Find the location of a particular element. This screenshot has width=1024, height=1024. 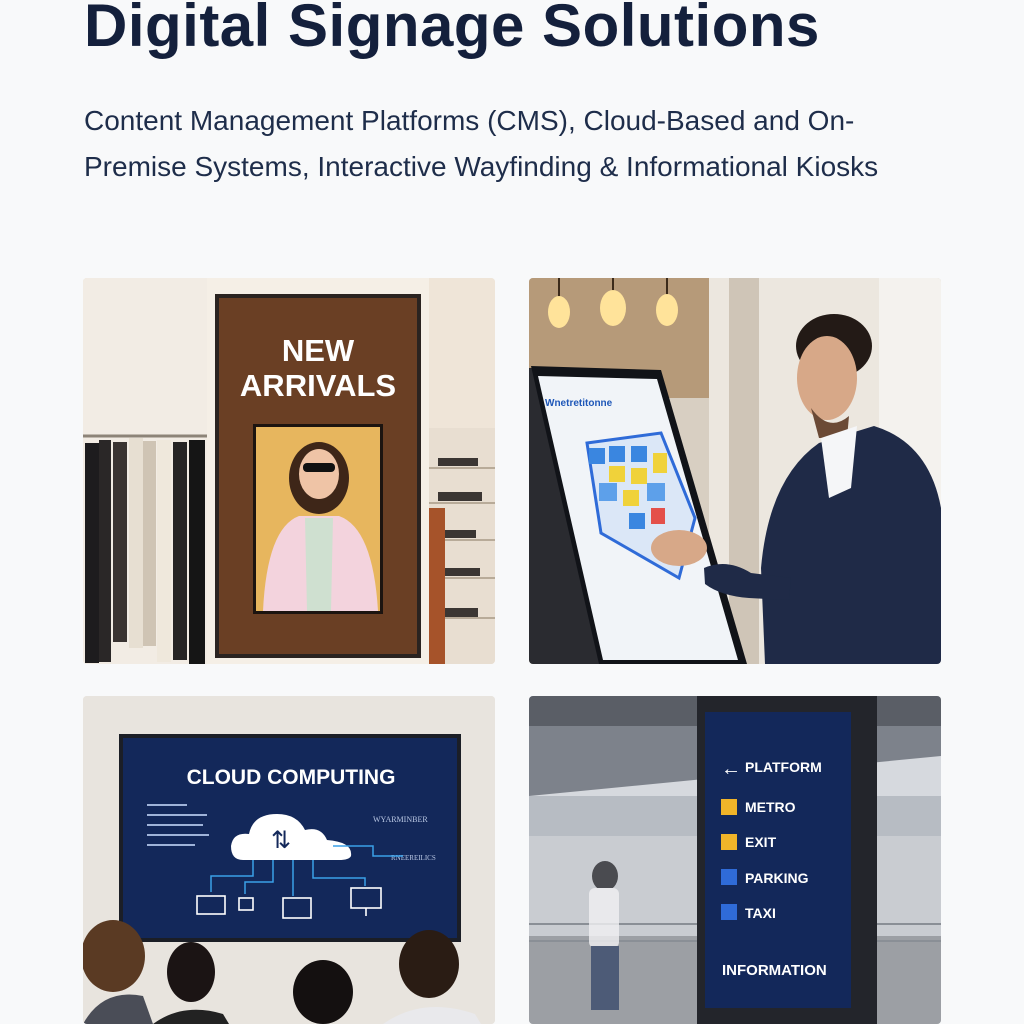

sign-item-metro: METRO is located at coordinates (770, 807).